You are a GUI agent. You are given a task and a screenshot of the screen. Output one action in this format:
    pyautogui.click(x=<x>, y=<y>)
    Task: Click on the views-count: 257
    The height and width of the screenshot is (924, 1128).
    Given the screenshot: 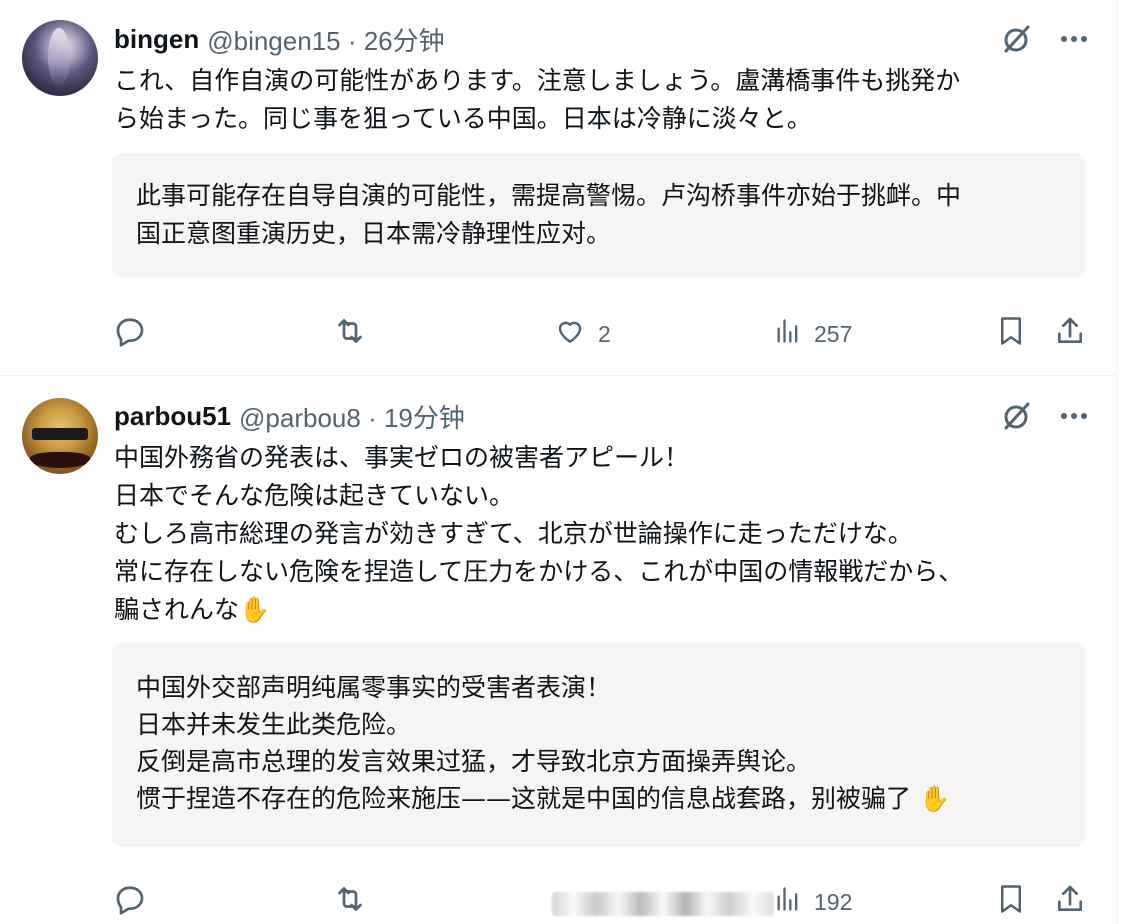 What is the action you would take?
    pyautogui.click(x=833, y=333)
    